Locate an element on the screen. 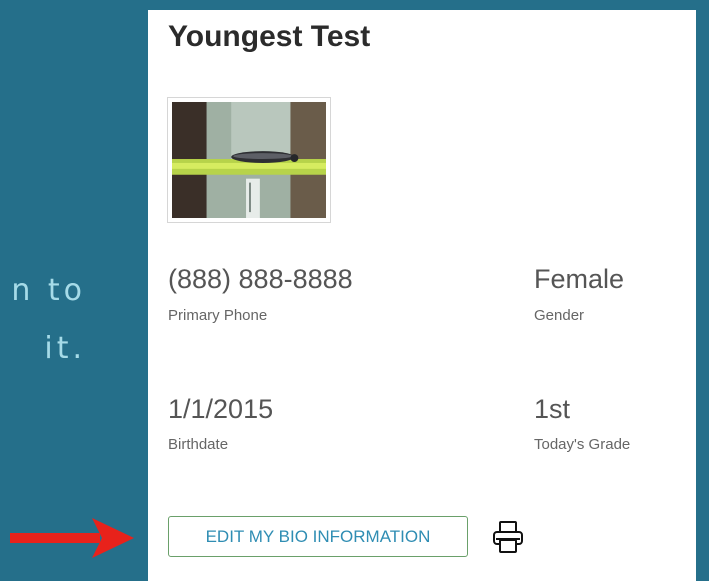  profile-photo is located at coordinates (249, 160).